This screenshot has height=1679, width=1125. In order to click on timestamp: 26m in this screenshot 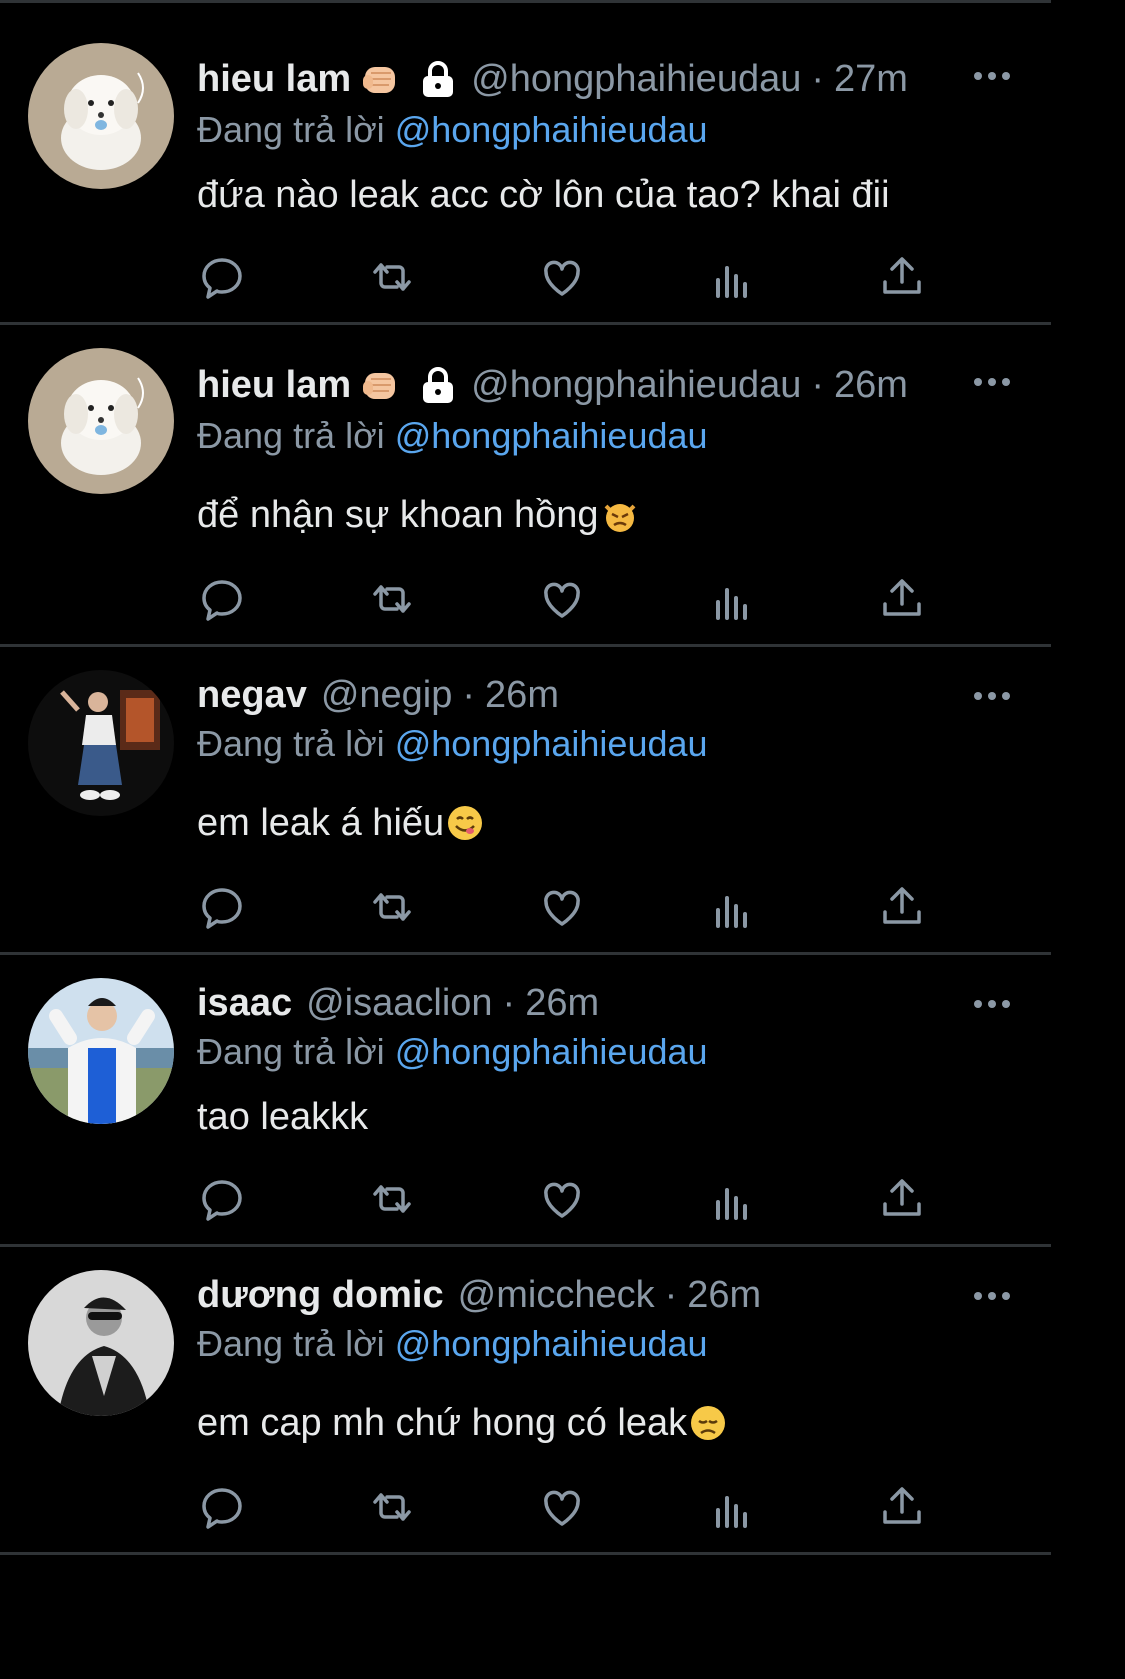, I will do `click(724, 1295)`.